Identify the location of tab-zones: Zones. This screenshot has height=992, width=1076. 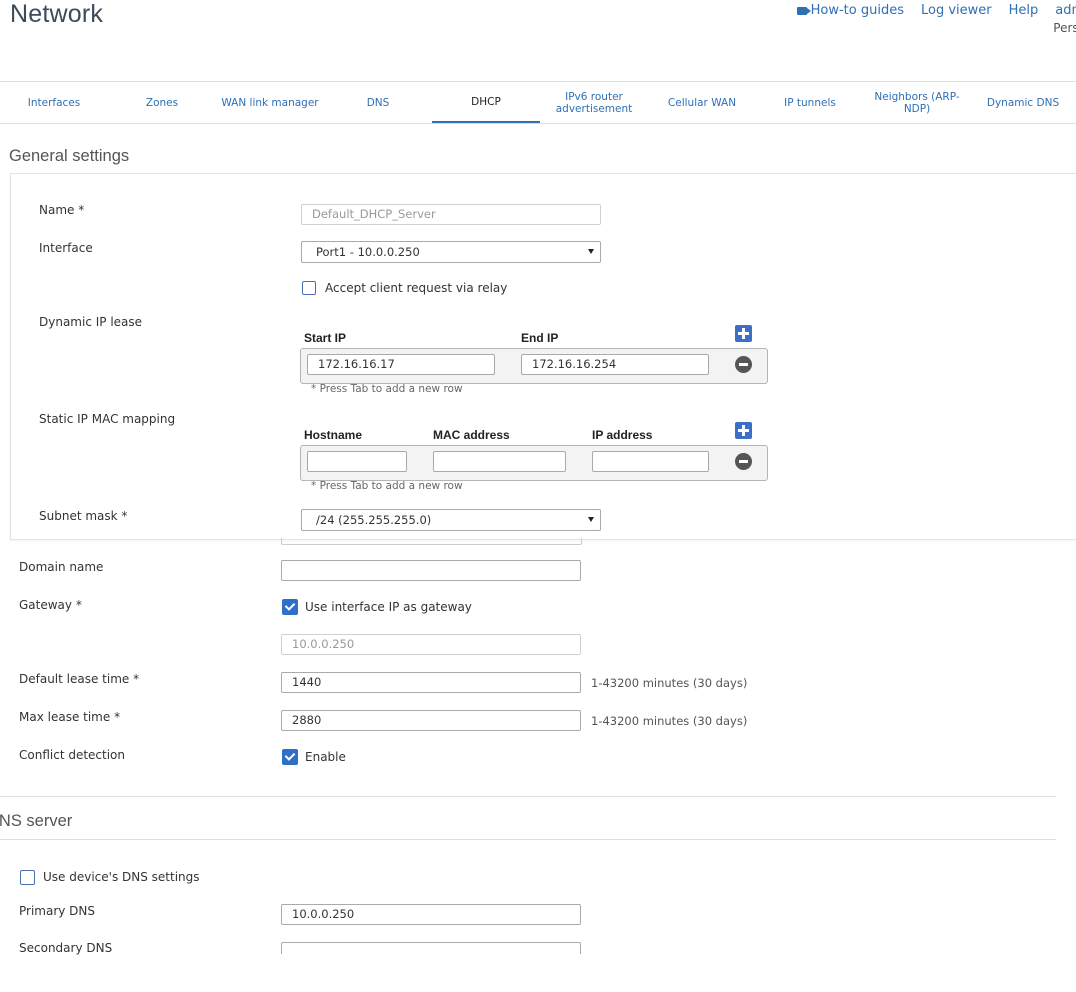
(162, 102).